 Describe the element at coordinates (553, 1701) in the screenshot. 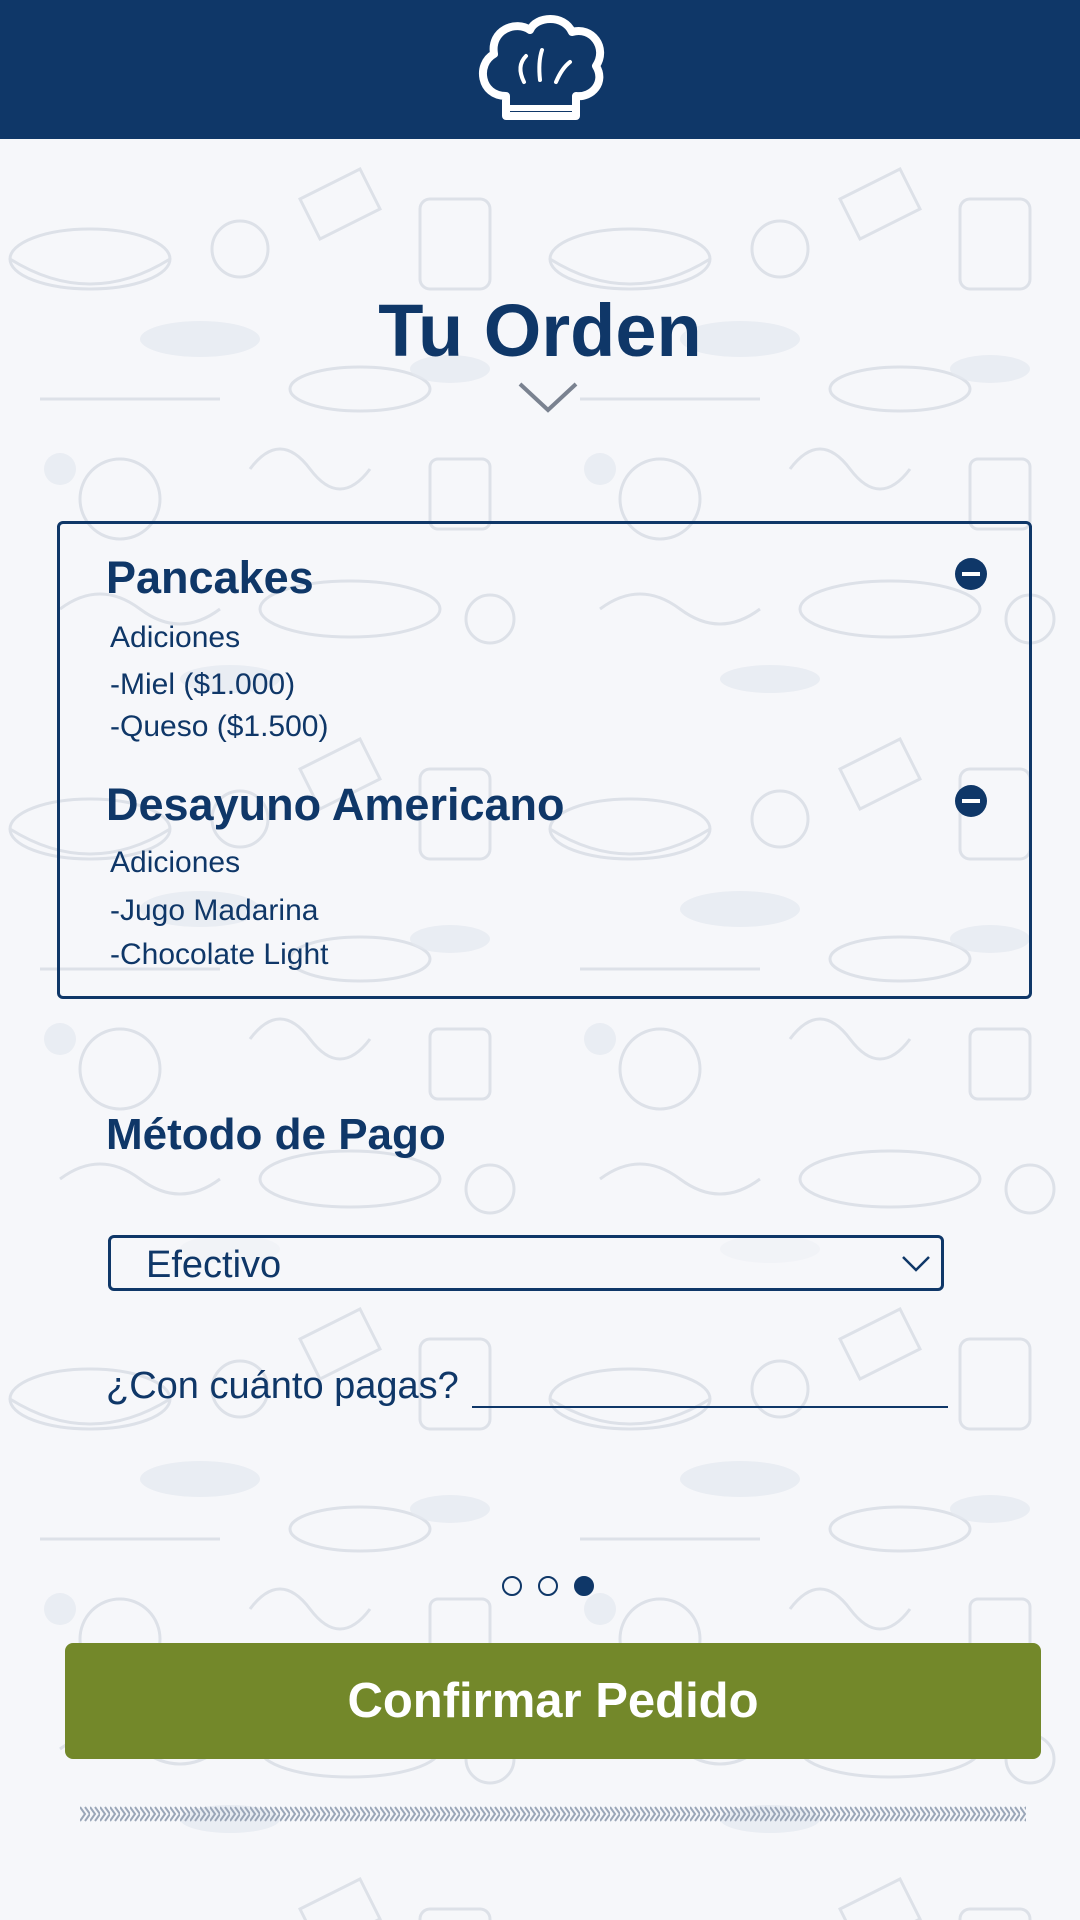

I see `confirm-order-button: Confirmar Pedido` at that location.